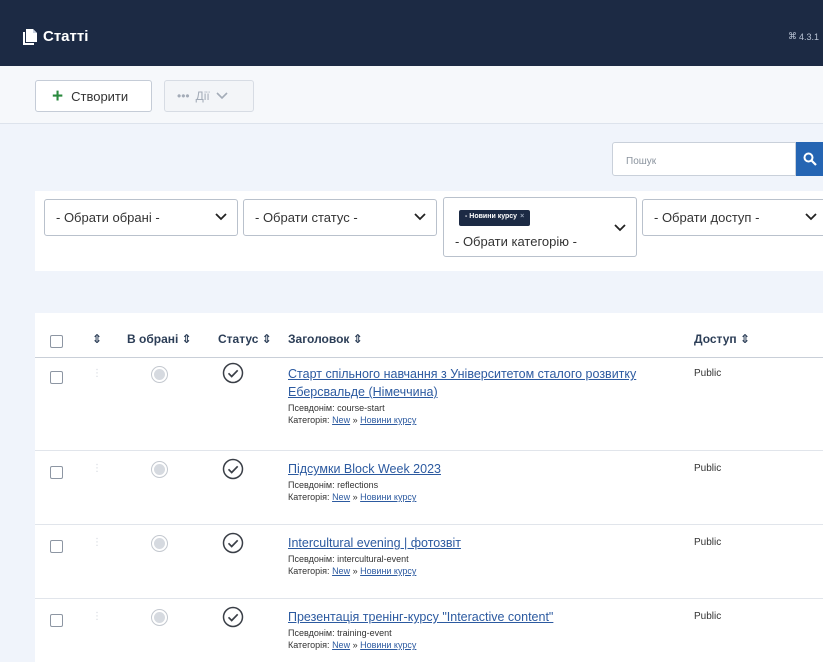 The height and width of the screenshot is (662, 823). What do you see at coordinates (516, 241) in the screenshot?
I see `category-filter-label: - Обрати категорію -` at bounding box center [516, 241].